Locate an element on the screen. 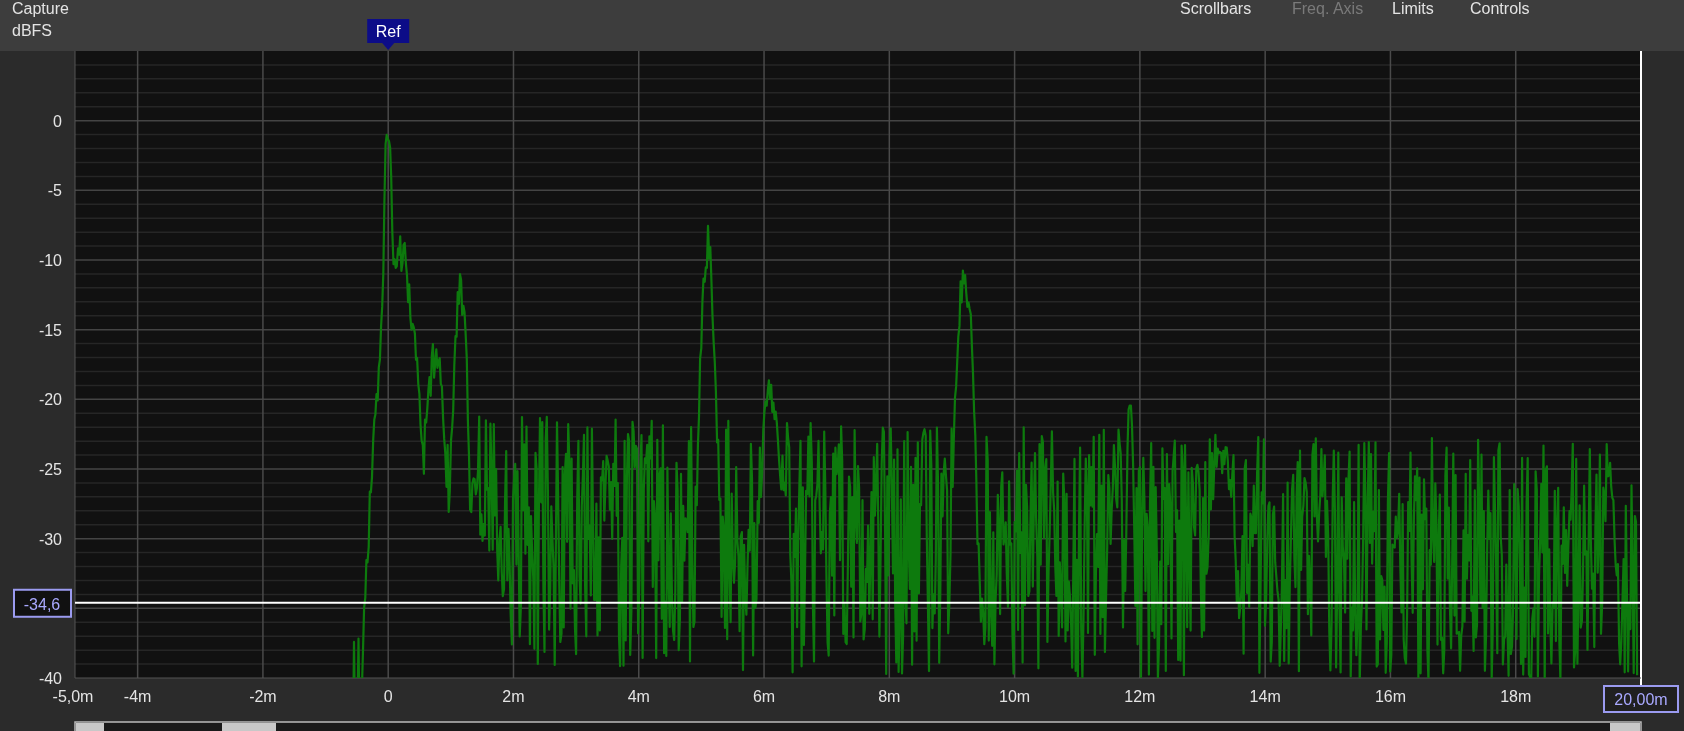  x-axis-label: -2m is located at coordinates (263, 696).